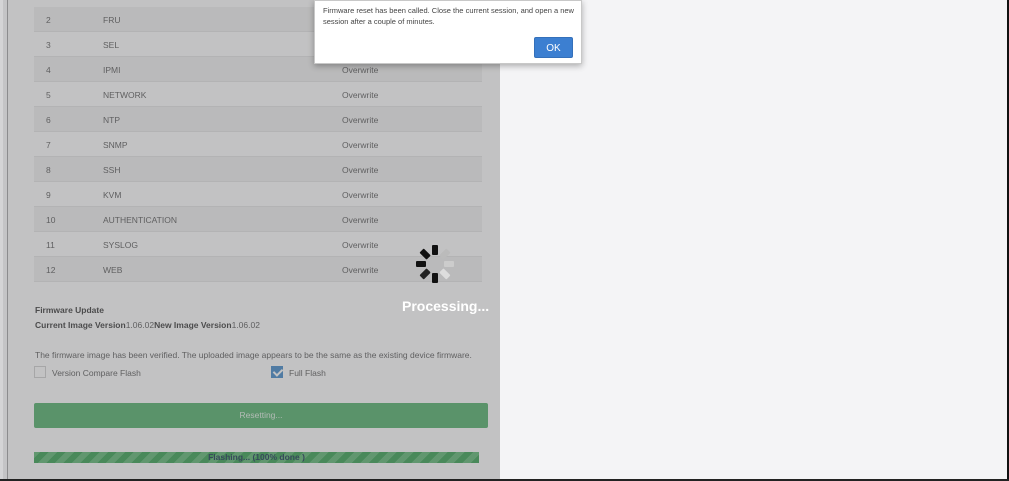  Describe the element at coordinates (435, 264) in the screenshot. I see `loading-spinner-icon` at that location.